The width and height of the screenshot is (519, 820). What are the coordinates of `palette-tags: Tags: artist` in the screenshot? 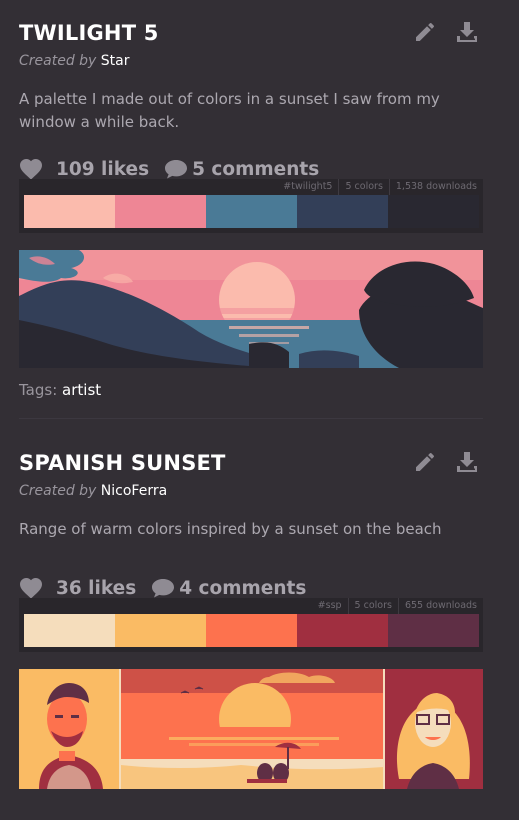 It's located at (251, 390).